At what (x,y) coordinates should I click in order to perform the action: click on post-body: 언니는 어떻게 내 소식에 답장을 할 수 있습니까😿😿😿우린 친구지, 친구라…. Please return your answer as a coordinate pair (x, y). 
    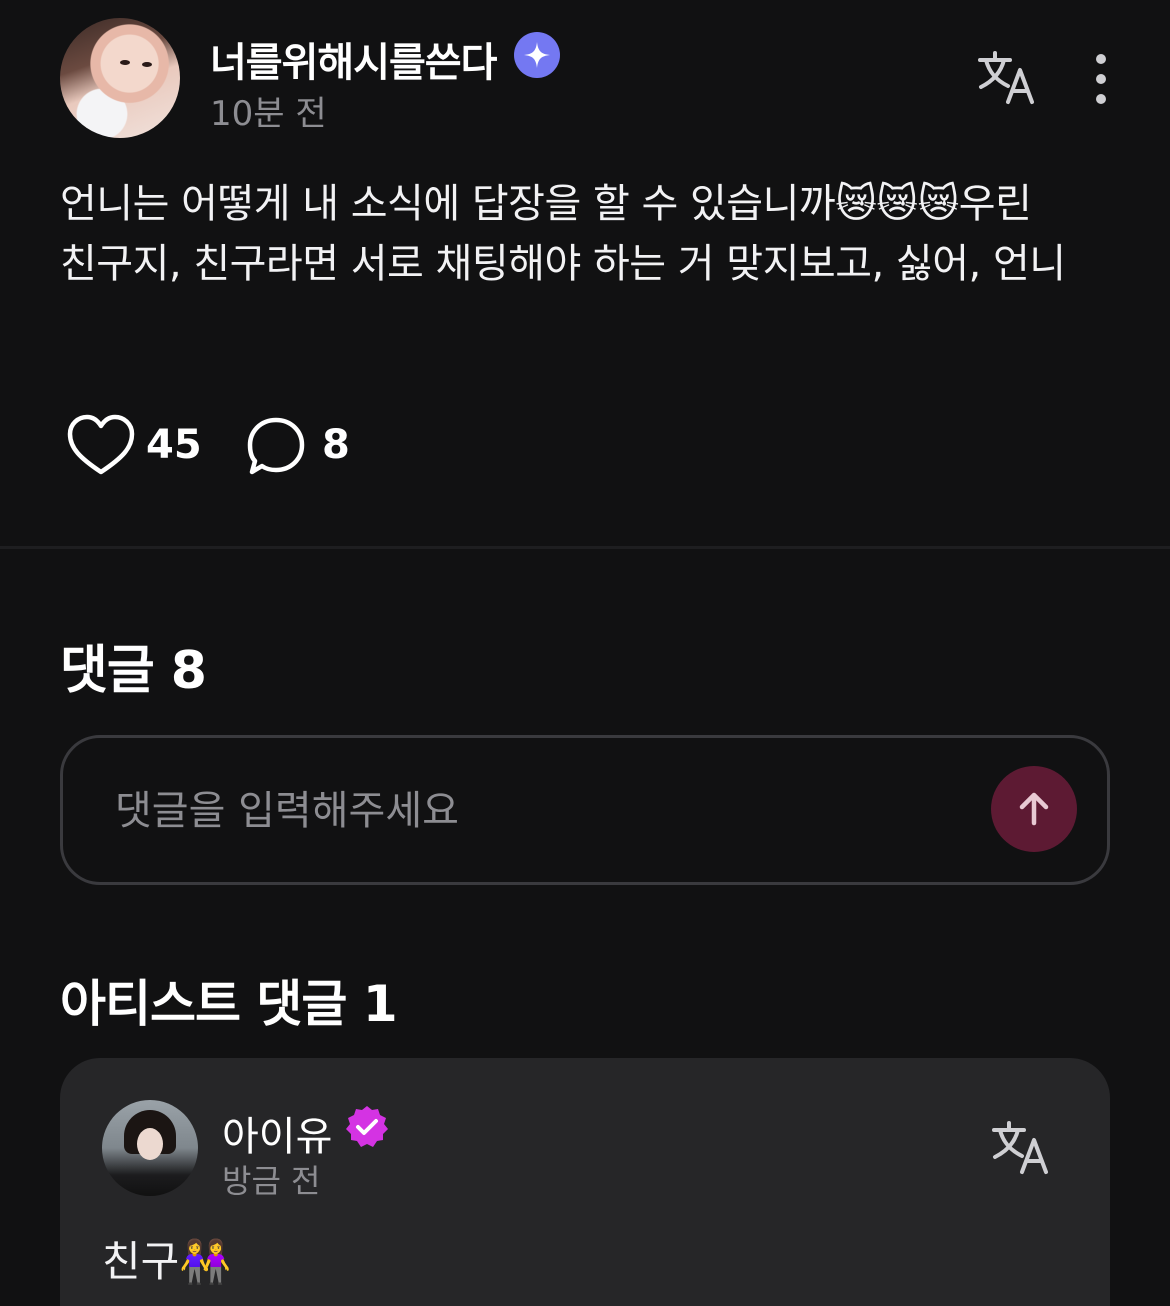
    Looking at the image, I should click on (563, 234).